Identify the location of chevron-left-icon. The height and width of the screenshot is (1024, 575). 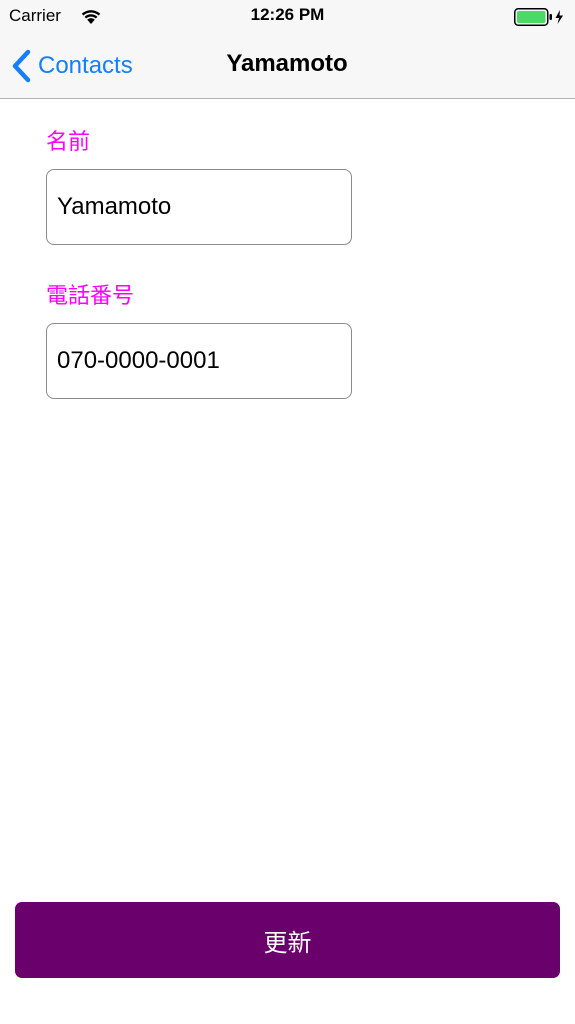
(21, 66).